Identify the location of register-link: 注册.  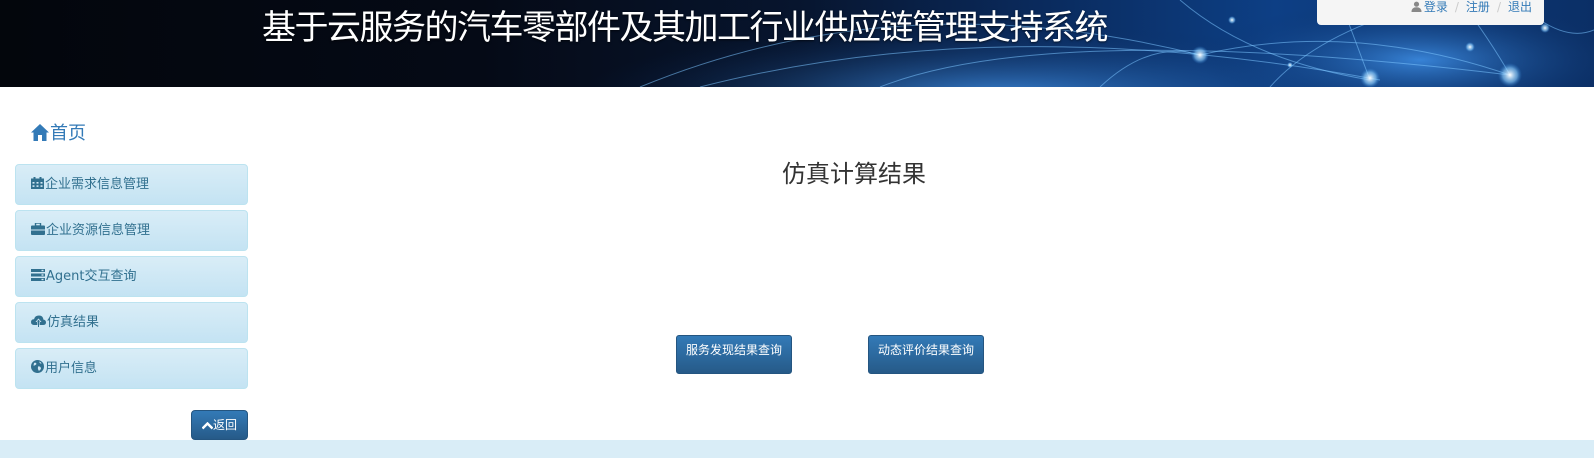
(1478, 7).